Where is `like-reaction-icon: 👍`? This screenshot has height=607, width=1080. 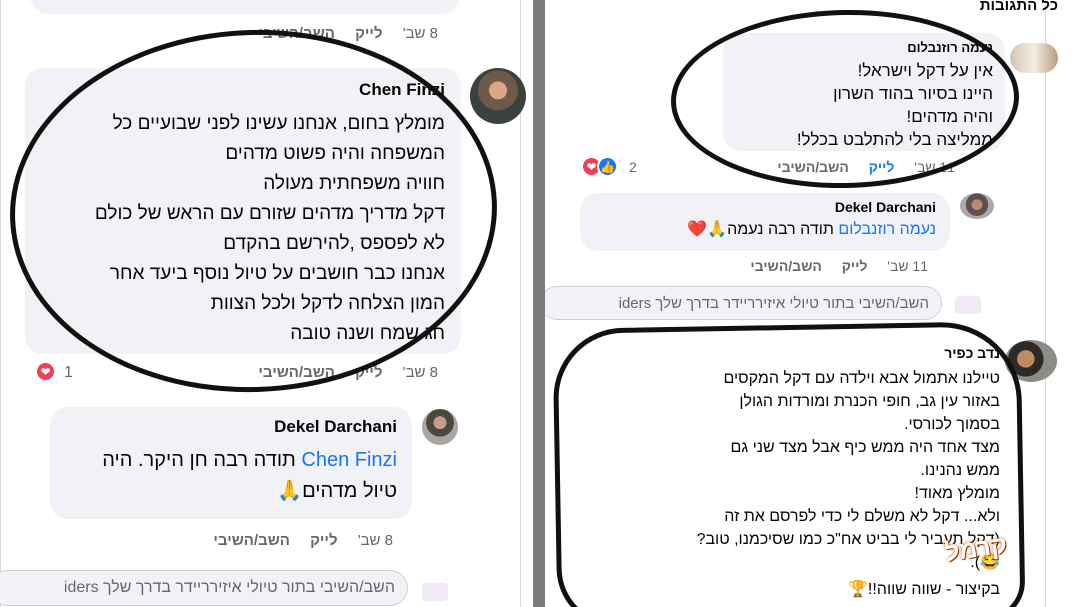 like-reaction-icon: 👍 is located at coordinates (607, 166).